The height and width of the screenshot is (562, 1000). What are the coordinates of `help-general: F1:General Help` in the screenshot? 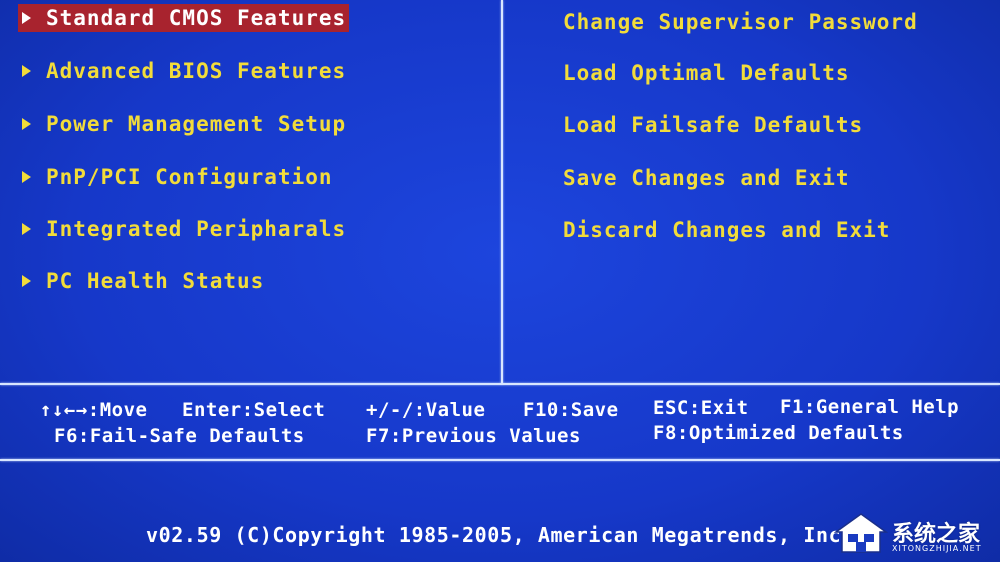 It's located at (870, 407).